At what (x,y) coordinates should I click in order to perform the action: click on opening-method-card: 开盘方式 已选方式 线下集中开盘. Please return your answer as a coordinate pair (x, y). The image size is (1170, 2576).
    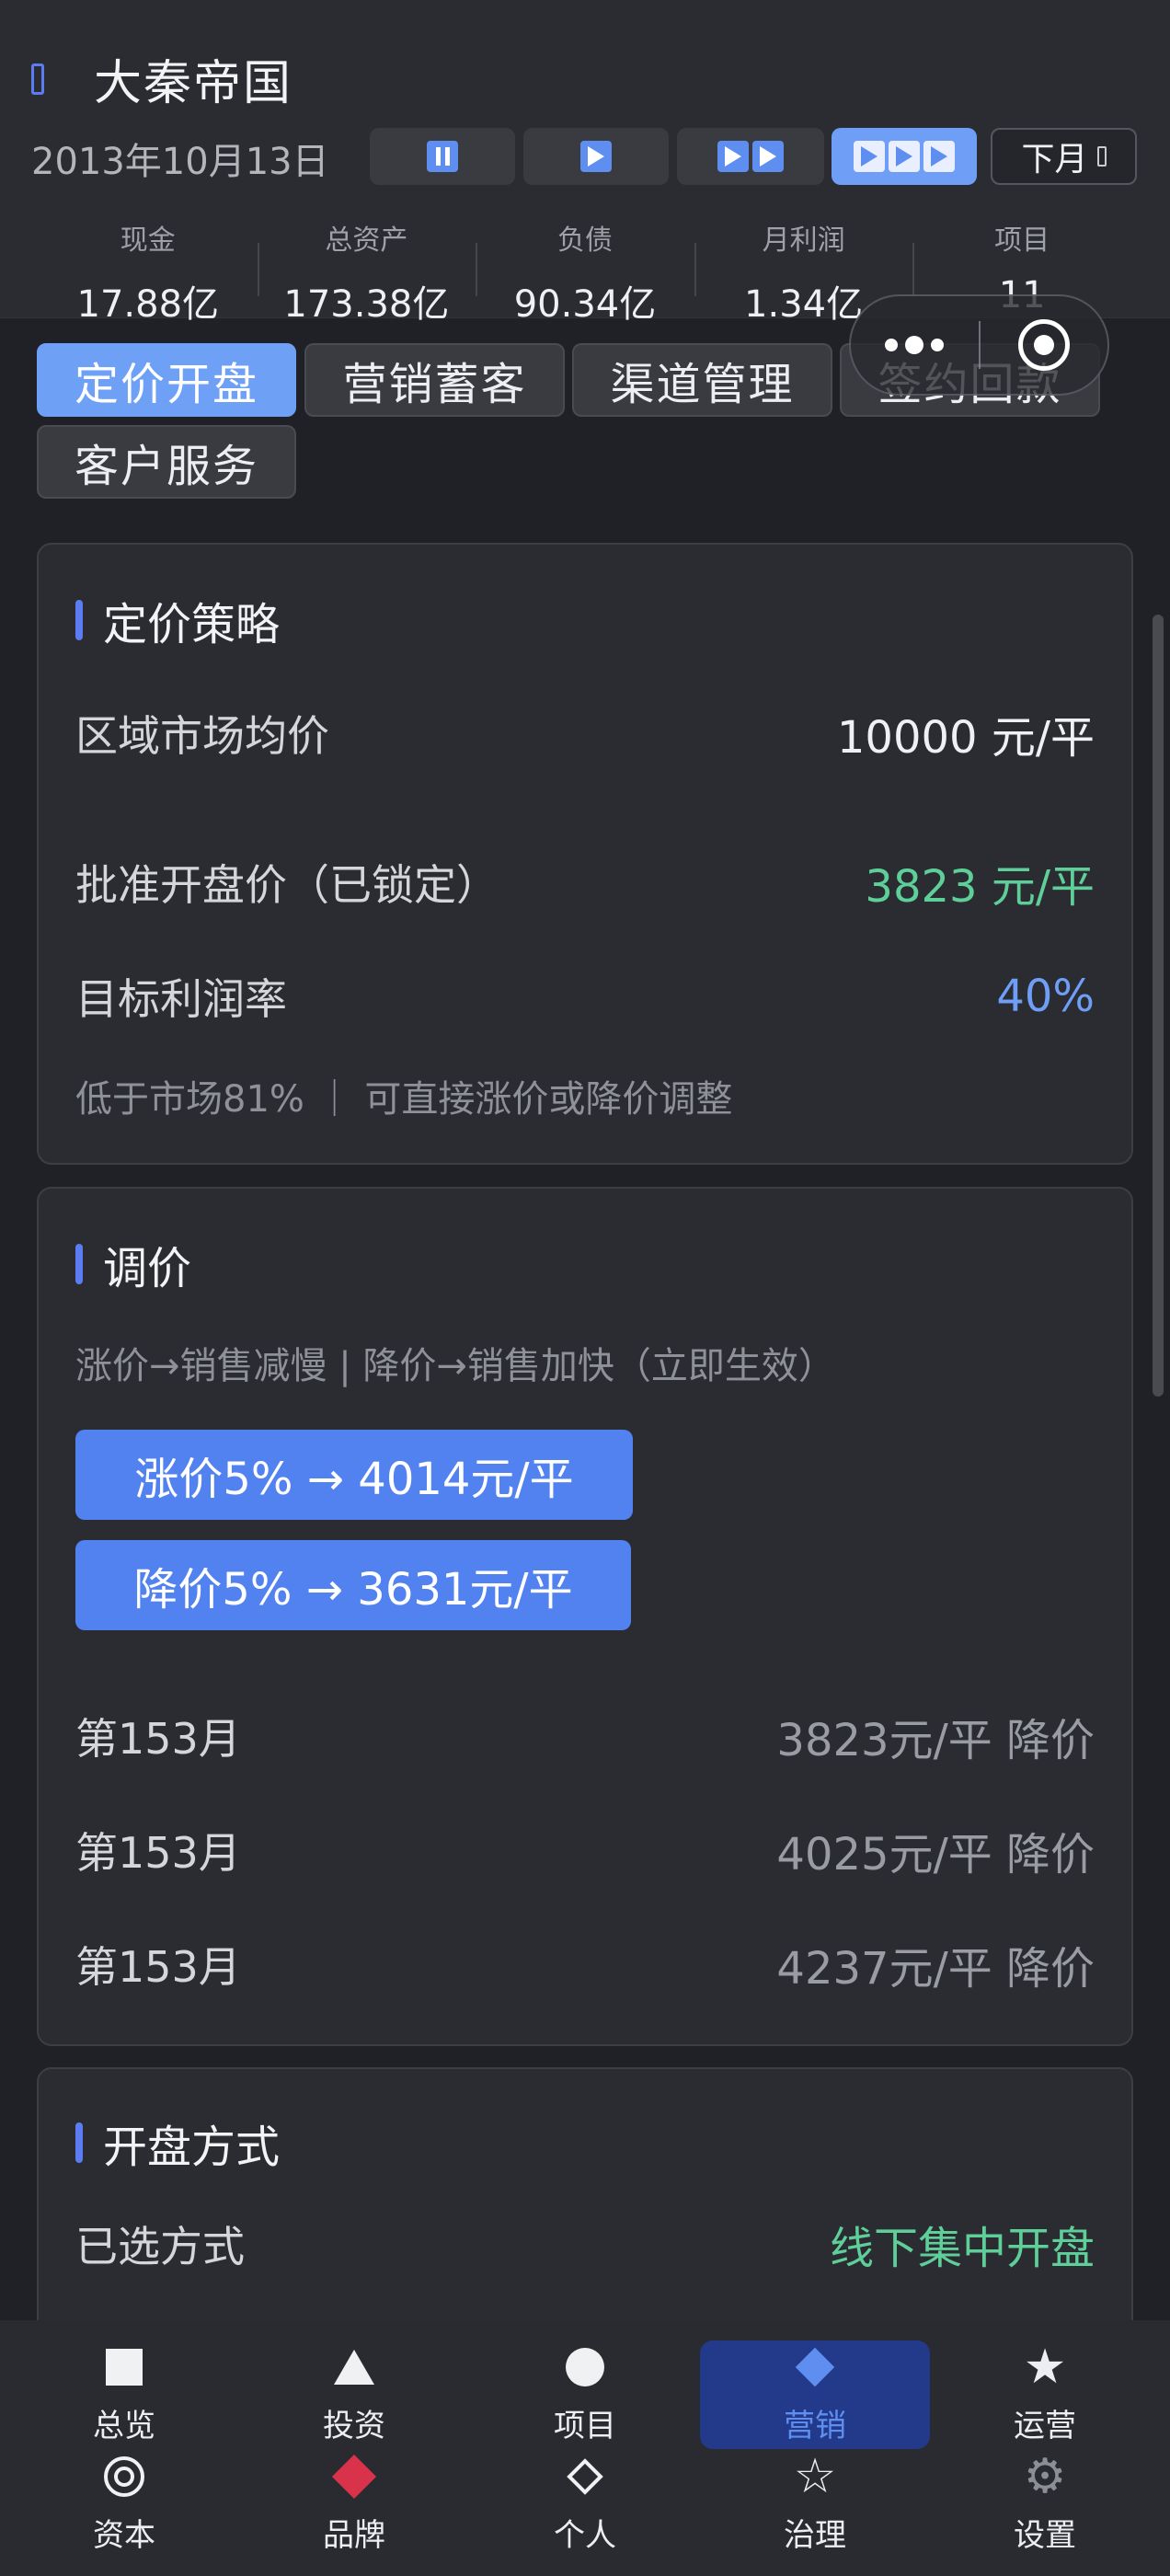
    Looking at the image, I should click on (585, 2214).